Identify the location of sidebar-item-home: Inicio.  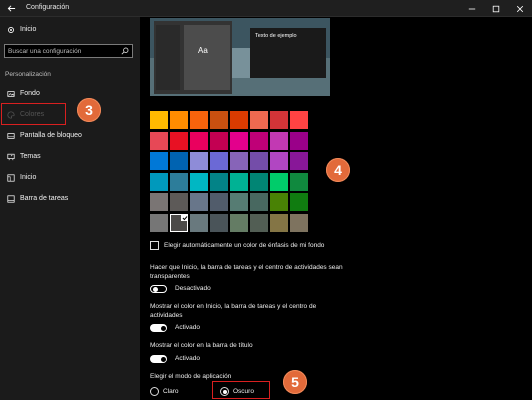
(70, 30).